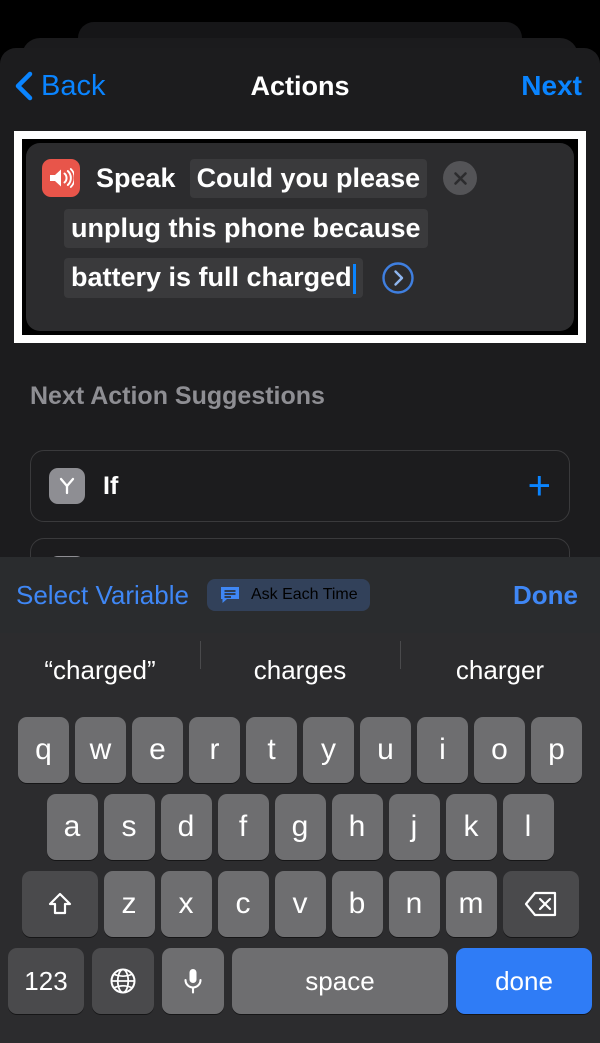  I want to click on branch-if-icon, so click(67, 486).